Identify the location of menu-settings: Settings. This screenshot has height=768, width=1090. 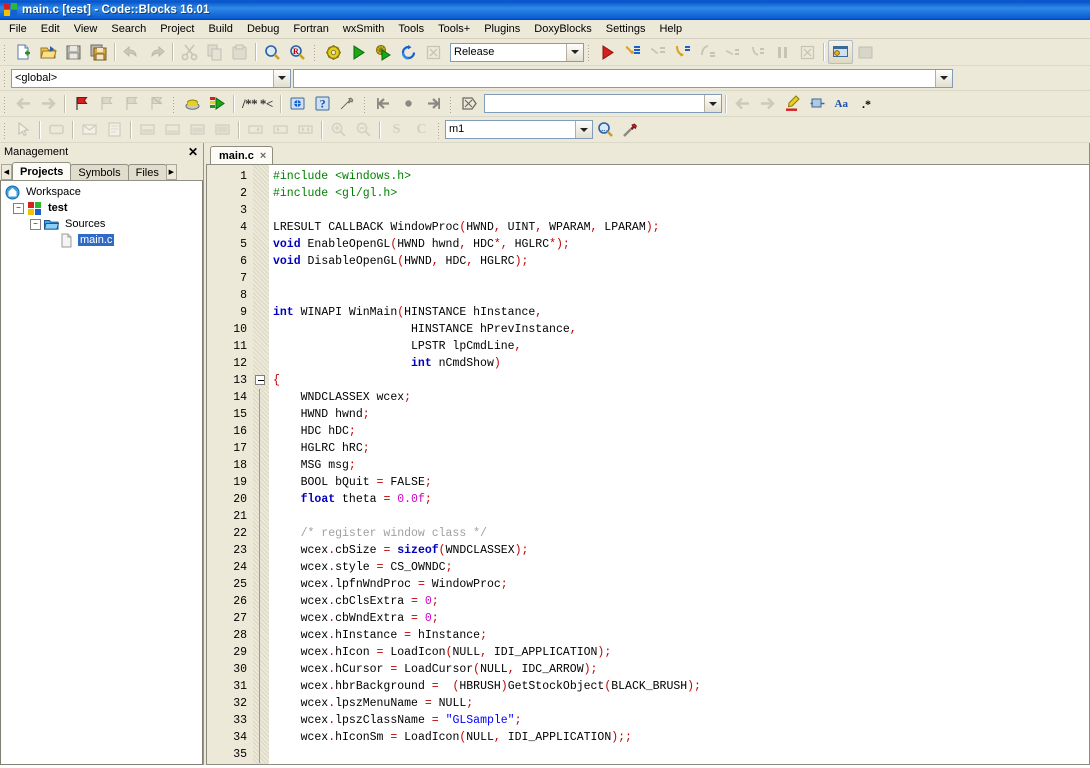
(626, 29).